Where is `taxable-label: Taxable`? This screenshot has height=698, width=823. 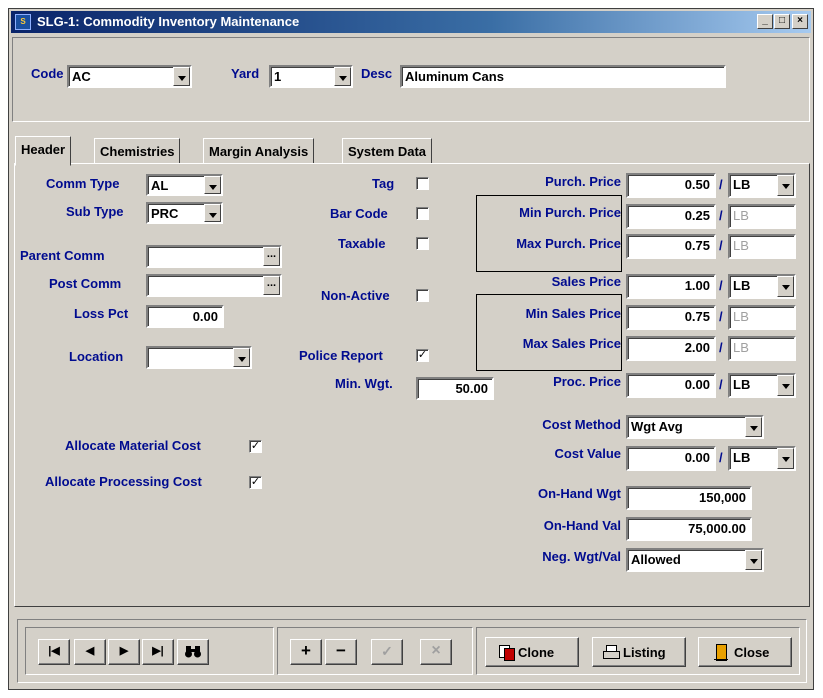 taxable-label: Taxable is located at coordinates (362, 243).